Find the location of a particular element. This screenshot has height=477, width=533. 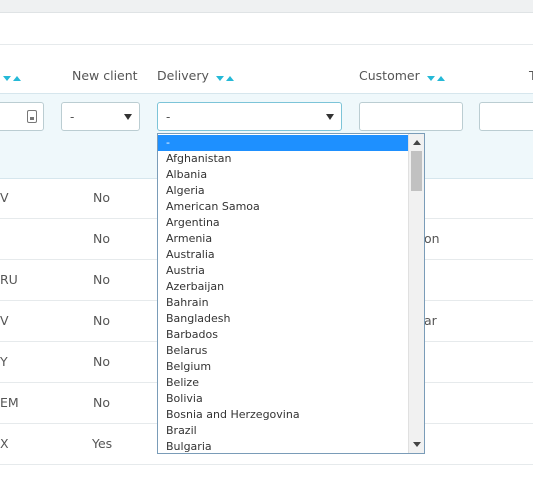

dropdown-option: Austria is located at coordinates (283, 271).